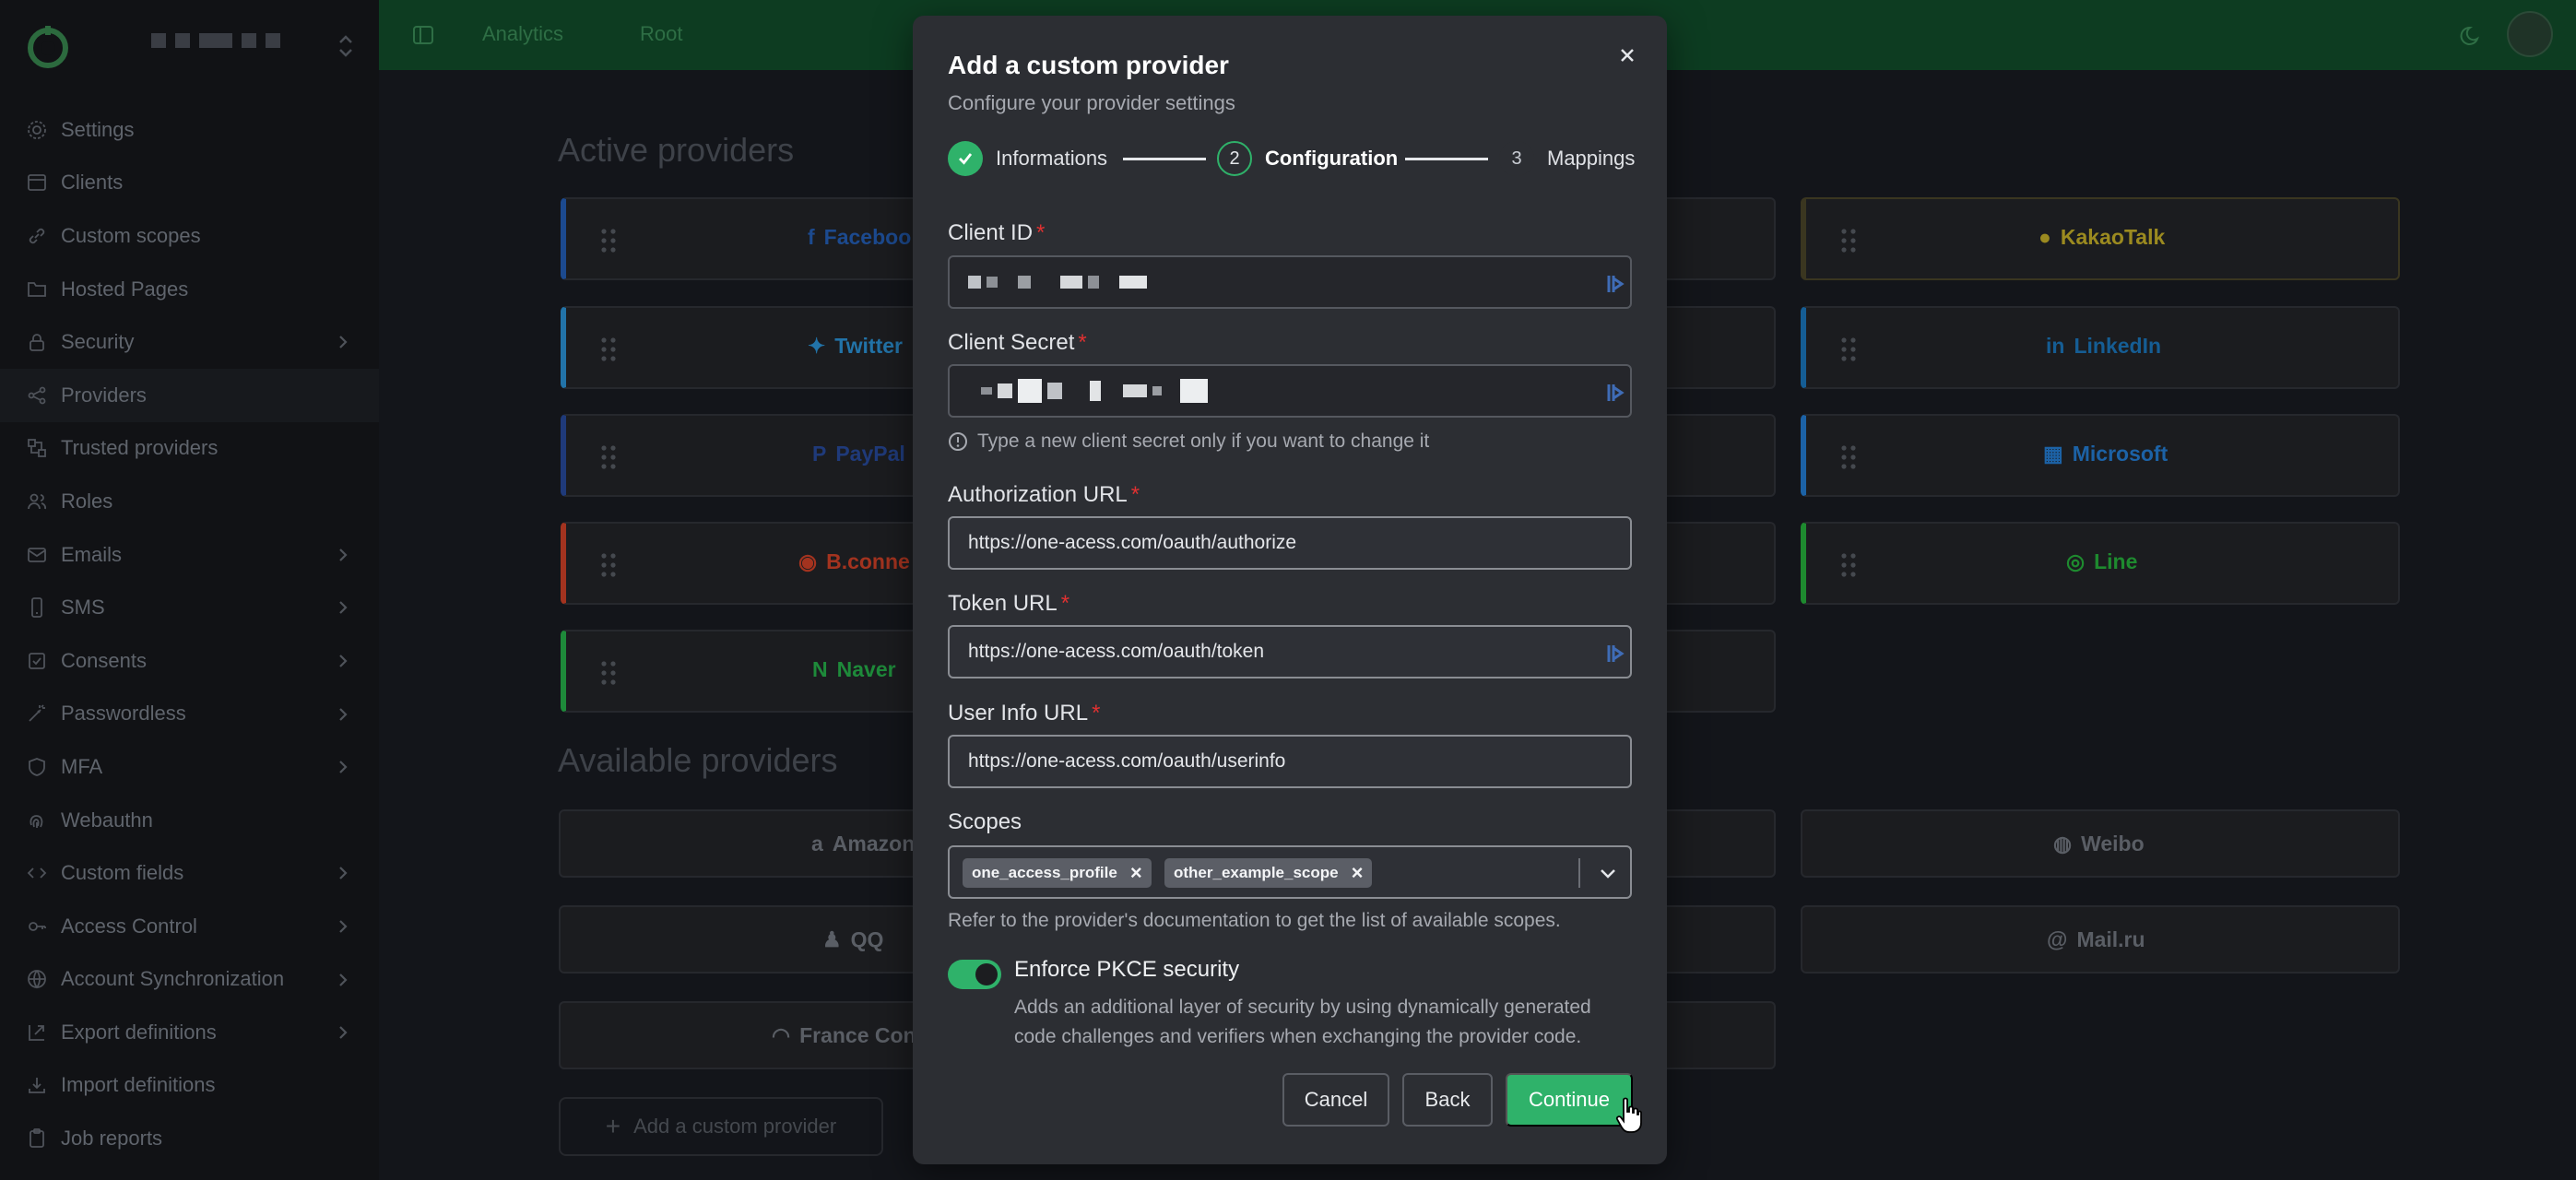 The image size is (2576, 1180). I want to click on client-id-field, so click(1290, 282).